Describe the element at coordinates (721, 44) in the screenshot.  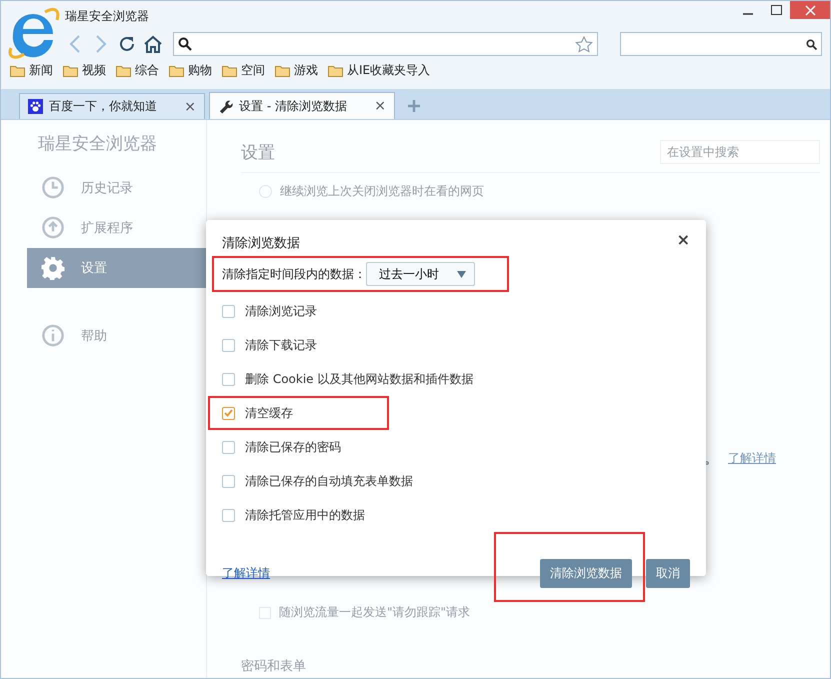
I see `search-field` at that location.